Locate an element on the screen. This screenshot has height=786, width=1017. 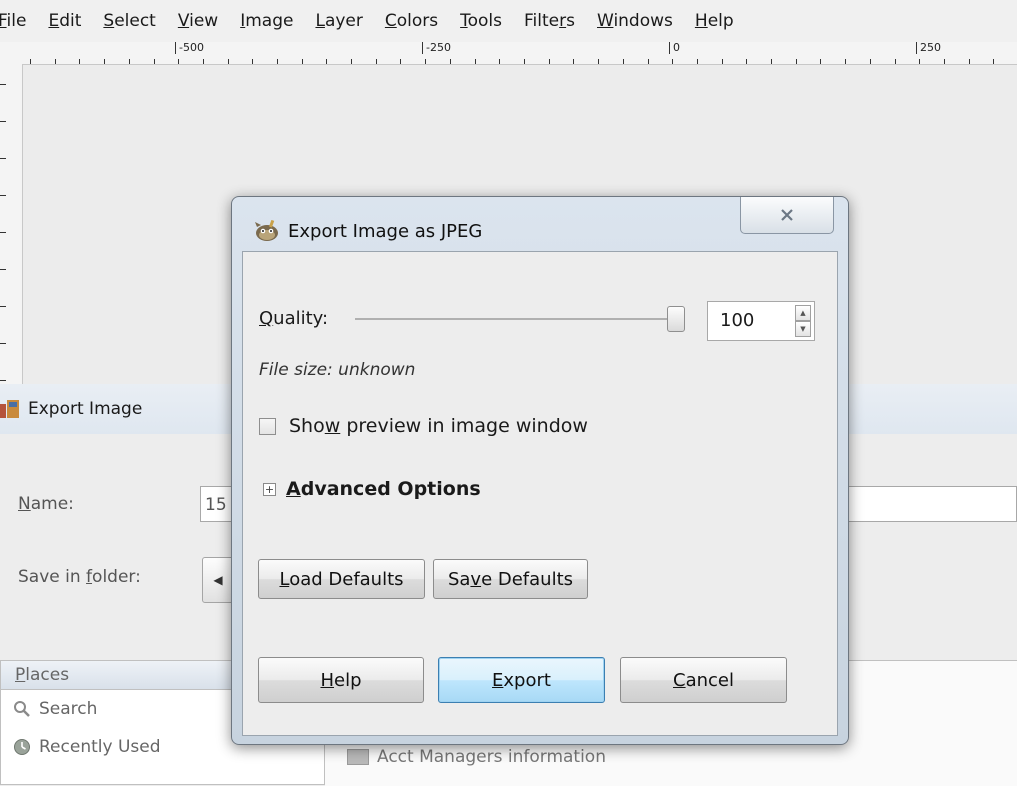
menu-help: Help is located at coordinates (714, 21).